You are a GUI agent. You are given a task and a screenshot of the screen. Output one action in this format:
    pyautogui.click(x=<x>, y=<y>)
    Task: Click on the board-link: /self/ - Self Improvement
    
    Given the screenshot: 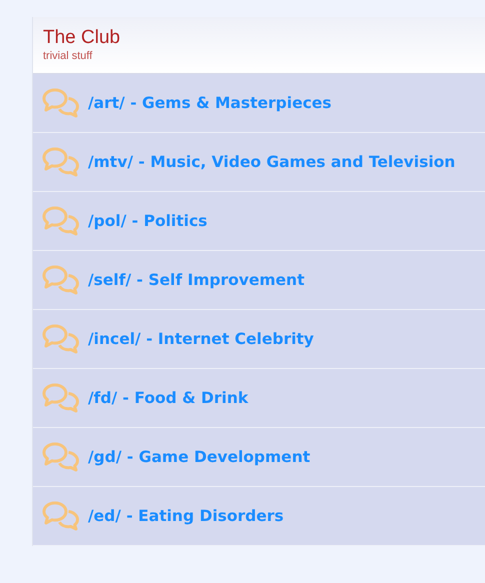 What is the action you would take?
    pyautogui.click(x=196, y=280)
    